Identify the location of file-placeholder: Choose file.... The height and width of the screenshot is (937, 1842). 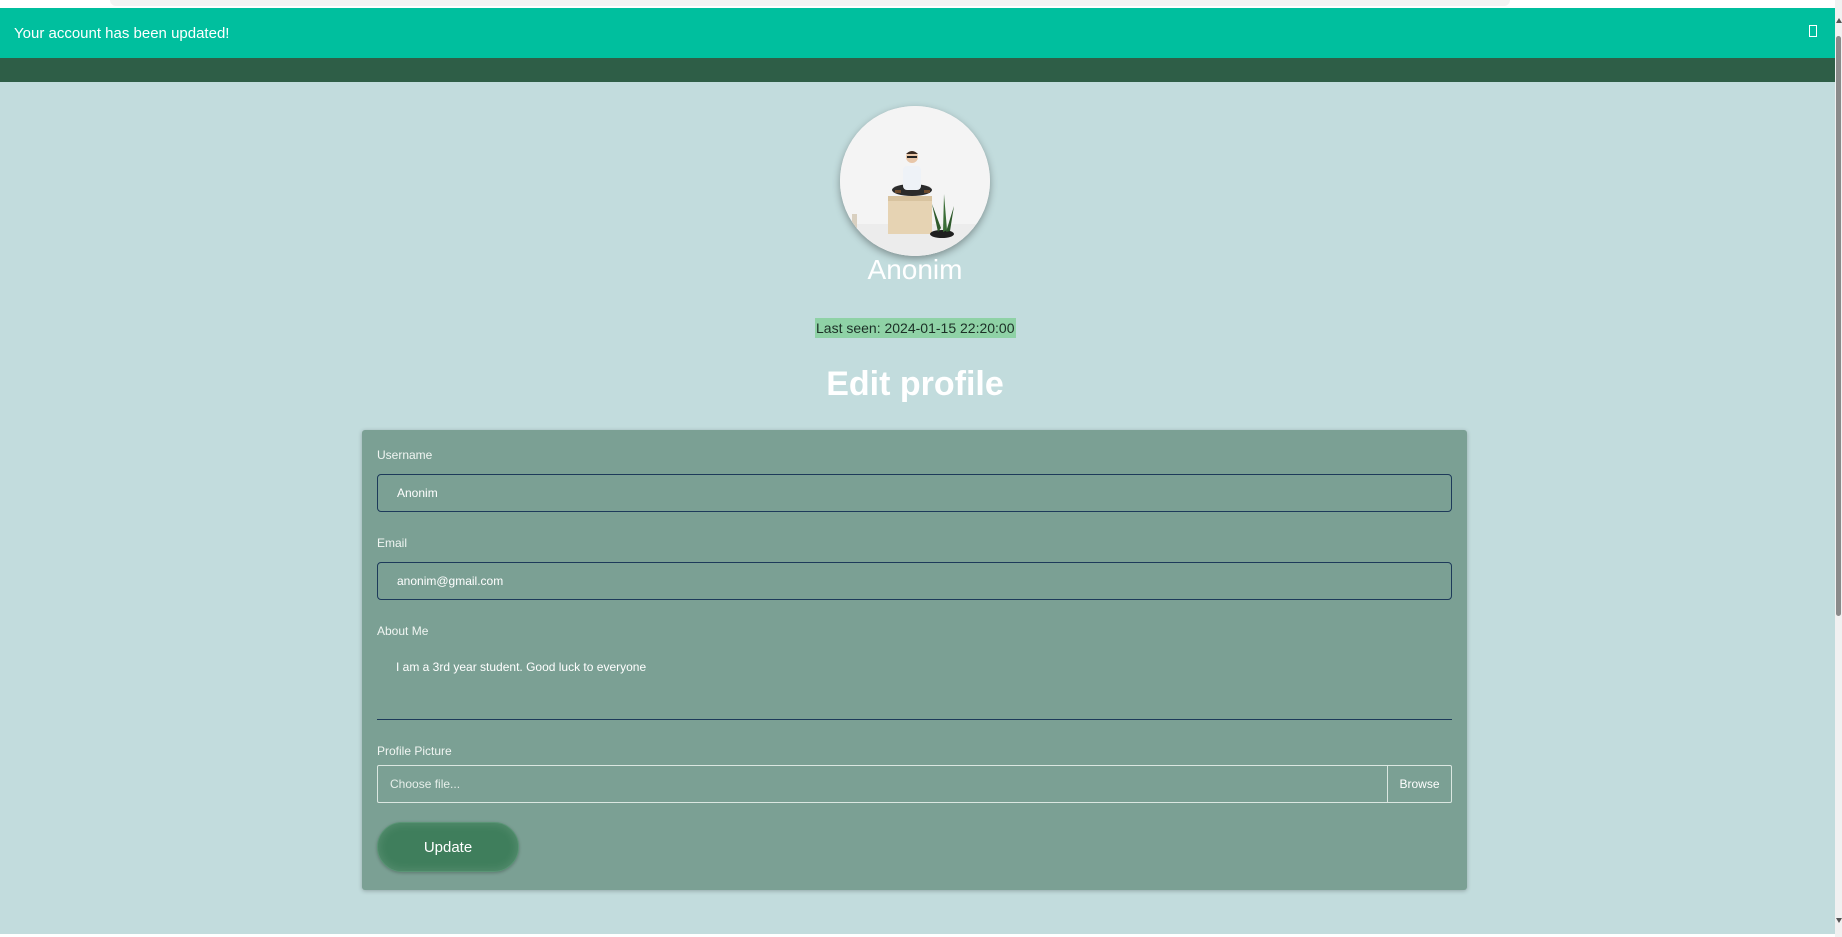
(882, 784).